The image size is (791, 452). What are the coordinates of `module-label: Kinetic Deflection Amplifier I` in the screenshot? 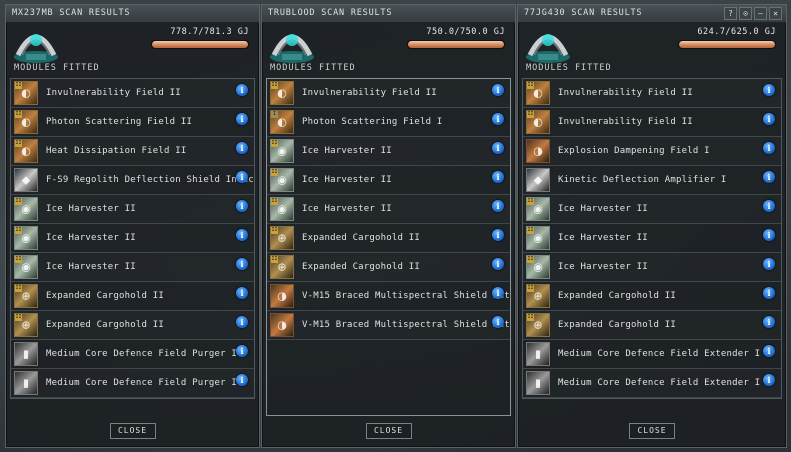 It's located at (642, 180).